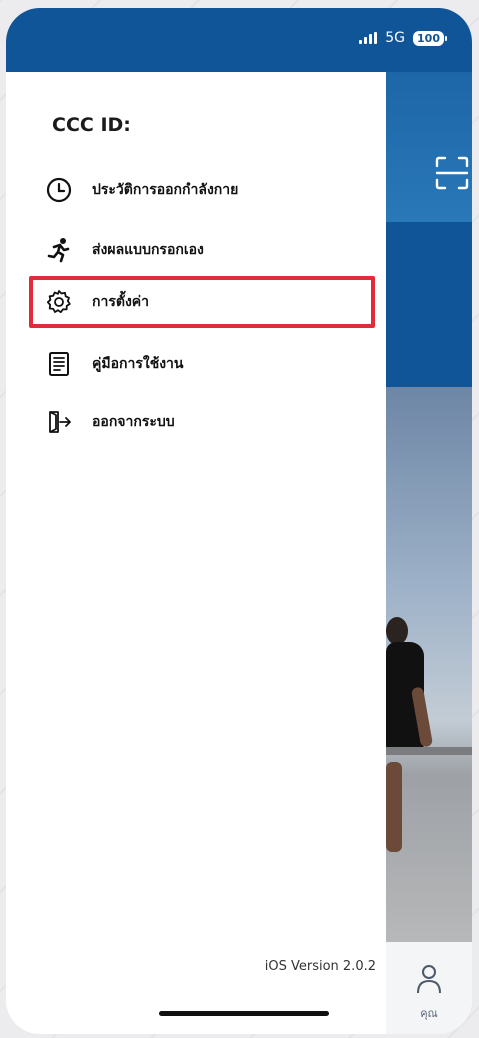 The height and width of the screenshot is (1038, 479). What do you see at coordinates (368, 38) in the screenshot?
I see `signal-icon` at bounding box center [368, 38].